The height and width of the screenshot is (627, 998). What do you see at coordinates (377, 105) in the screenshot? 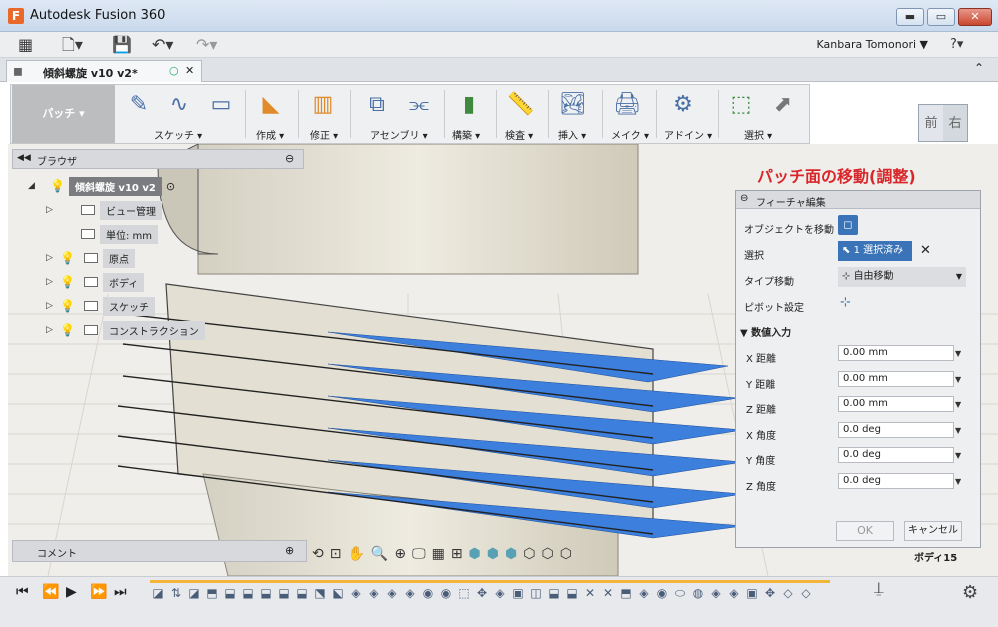
I see `new-component-icon: ⧉` at bounding box center [377, 105].